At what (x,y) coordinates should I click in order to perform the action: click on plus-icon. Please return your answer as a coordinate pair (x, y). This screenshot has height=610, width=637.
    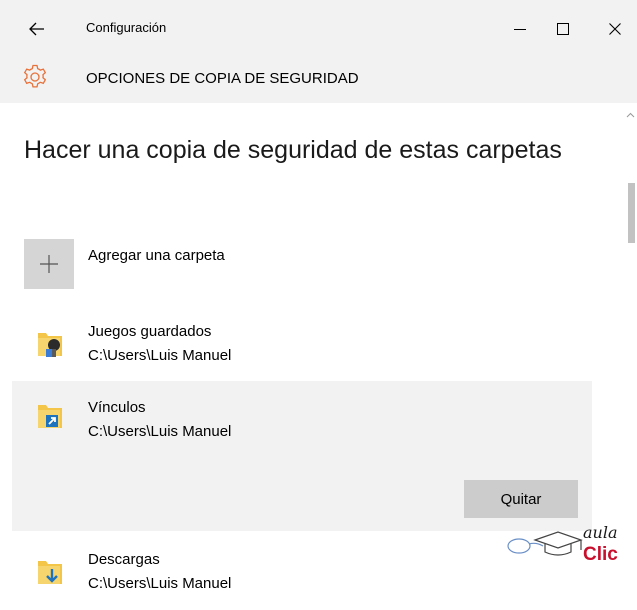
    Looking at the image, I should click on (49, 264).